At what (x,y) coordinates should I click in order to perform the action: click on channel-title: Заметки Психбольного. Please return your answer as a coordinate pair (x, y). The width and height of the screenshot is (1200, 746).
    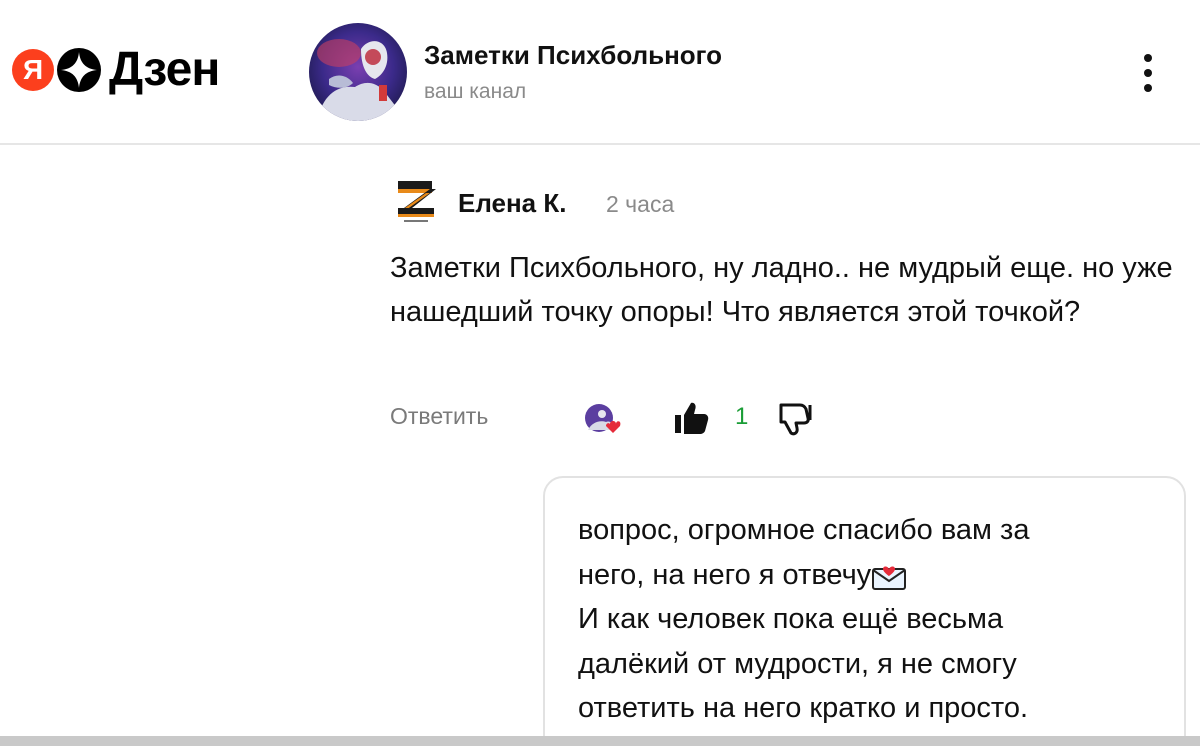
    Looking at the image, I should click on (573, 55).